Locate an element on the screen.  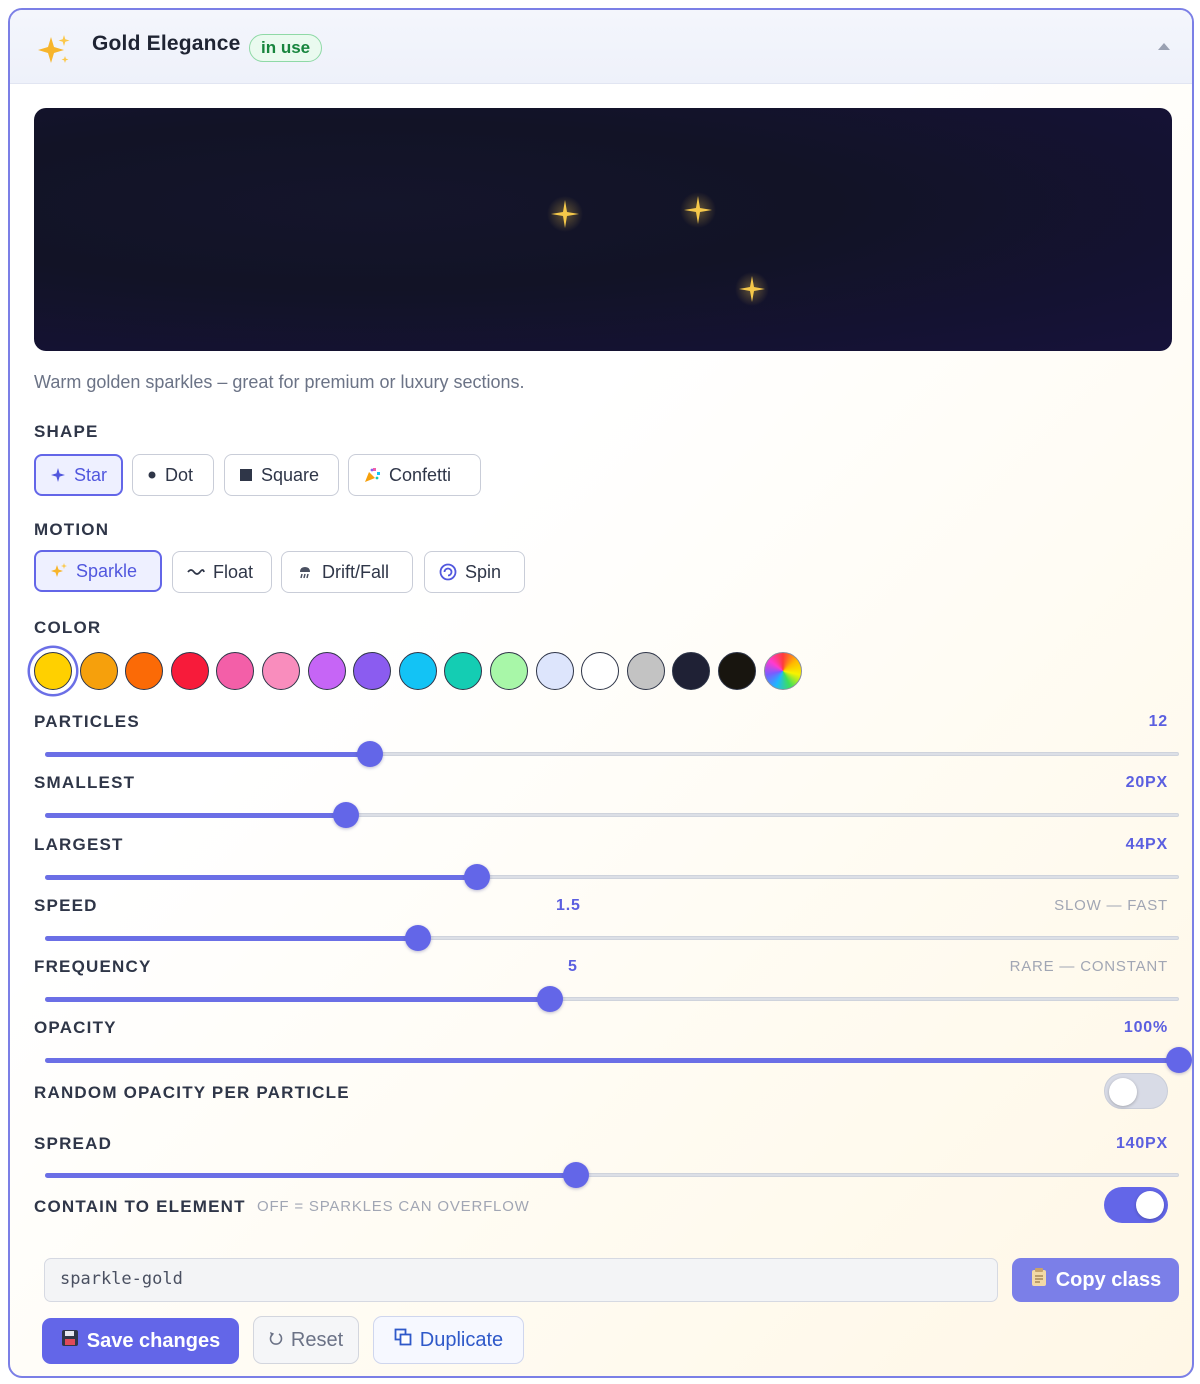
random-opacity-toggle is located at coordinates (1136, 1091).